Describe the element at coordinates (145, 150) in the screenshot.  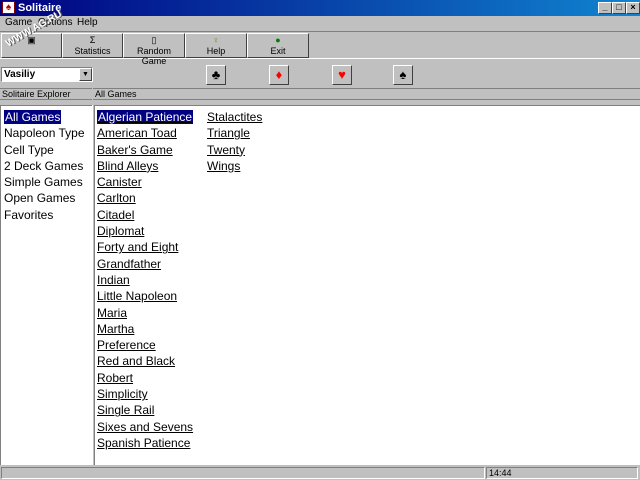
I see `game-link: Baker's Game` at that location.